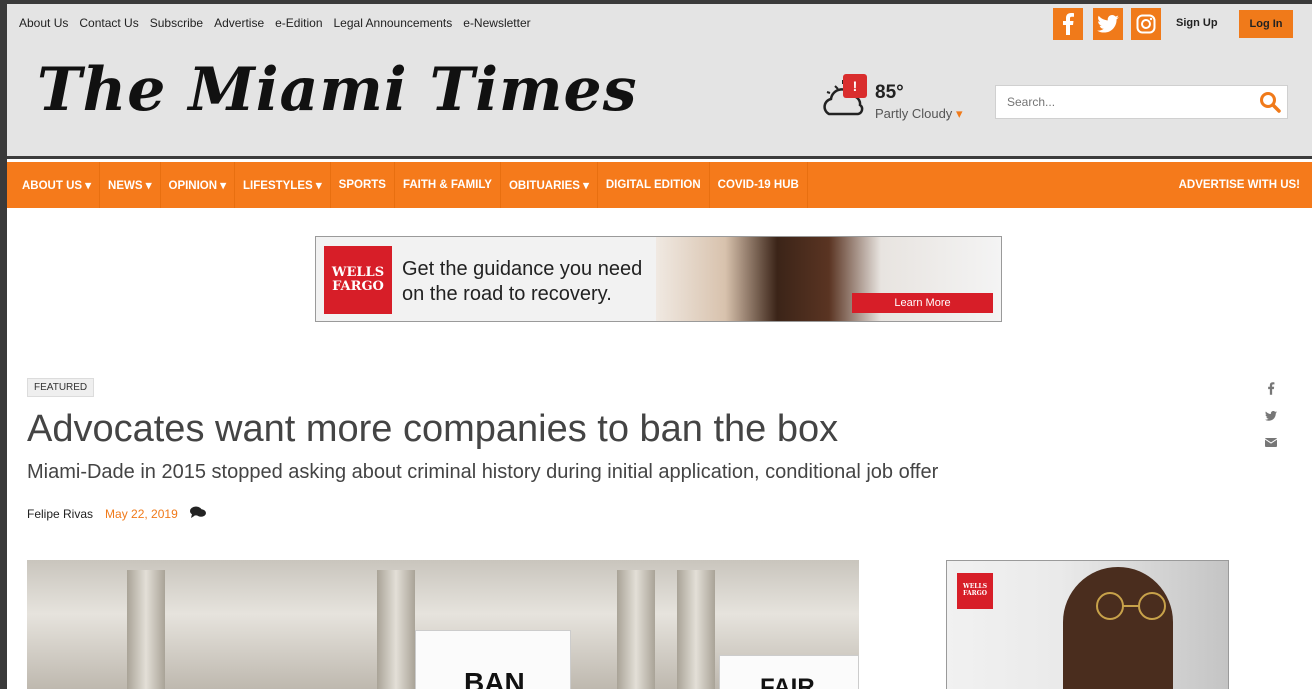 Image resolution: width=1312 pixels, height=689 pixels. I want to click on comments-icon, so click(197, 513).